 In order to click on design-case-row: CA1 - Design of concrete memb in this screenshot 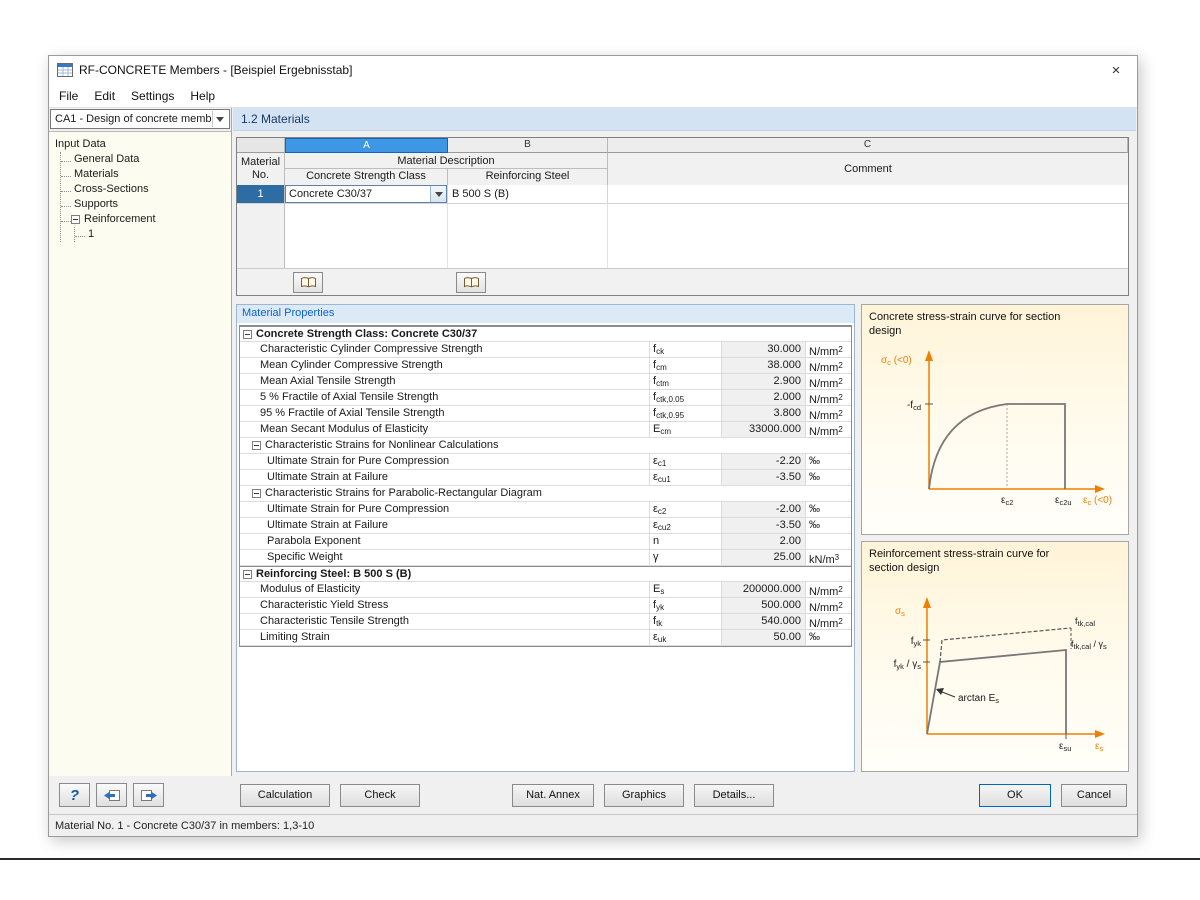, I will do `click(140, 119)`.